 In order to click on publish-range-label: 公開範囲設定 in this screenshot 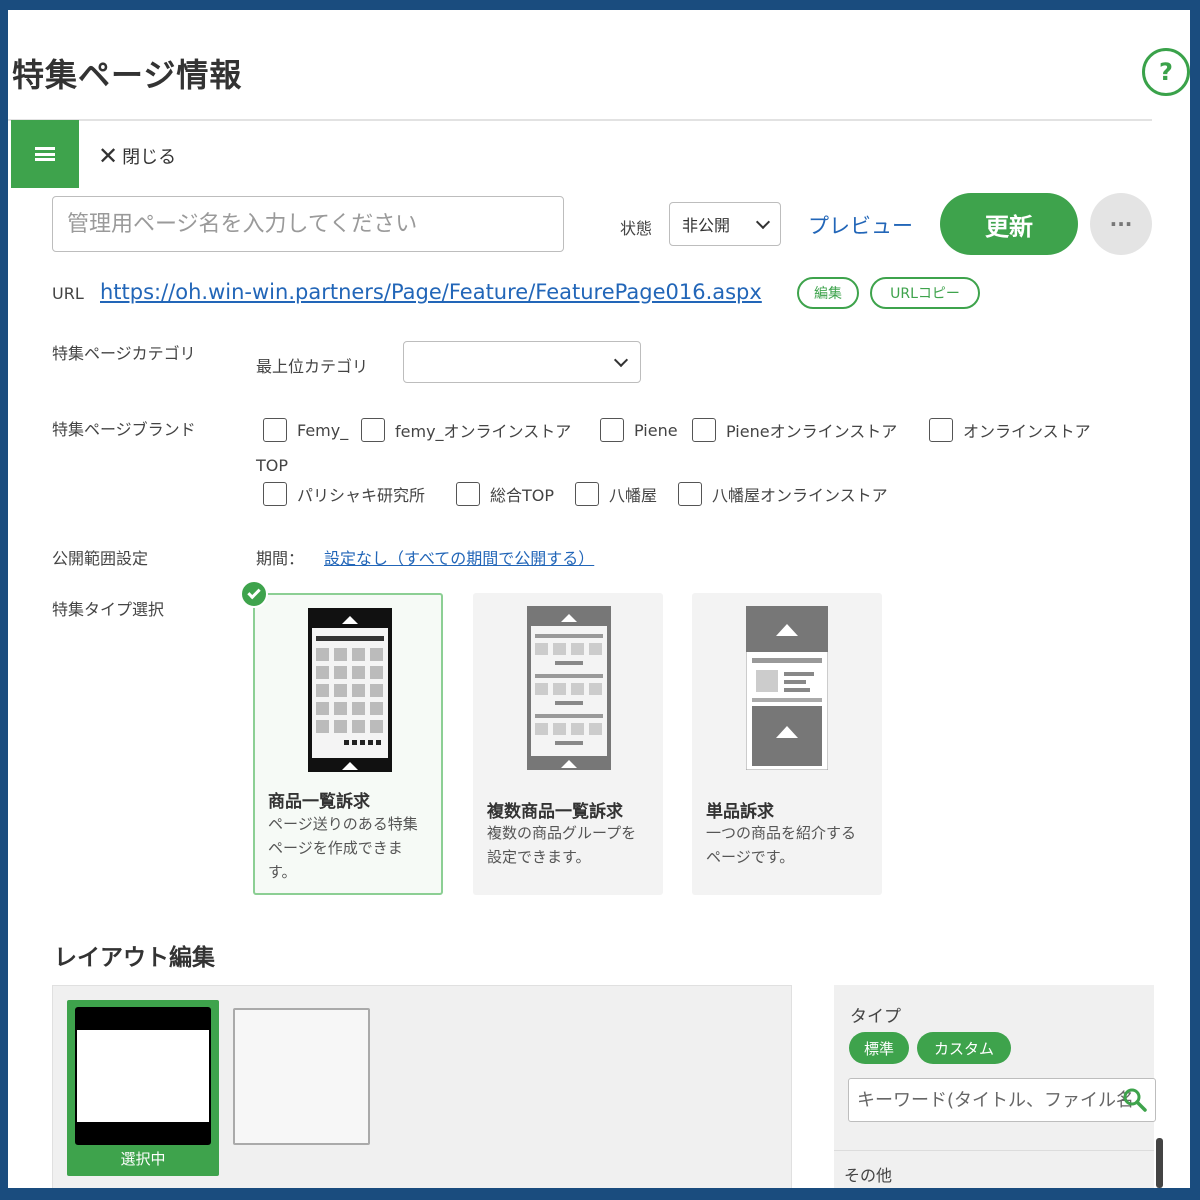, I will do `click(100, 558)`.